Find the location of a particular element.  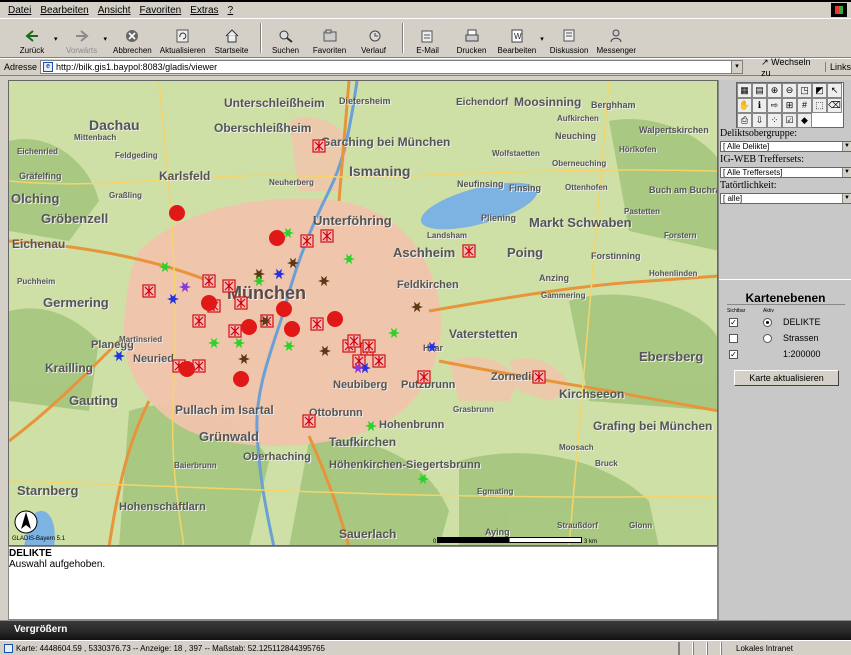

select-rect-icon: ⬚ is located at coordinates (819, 105).